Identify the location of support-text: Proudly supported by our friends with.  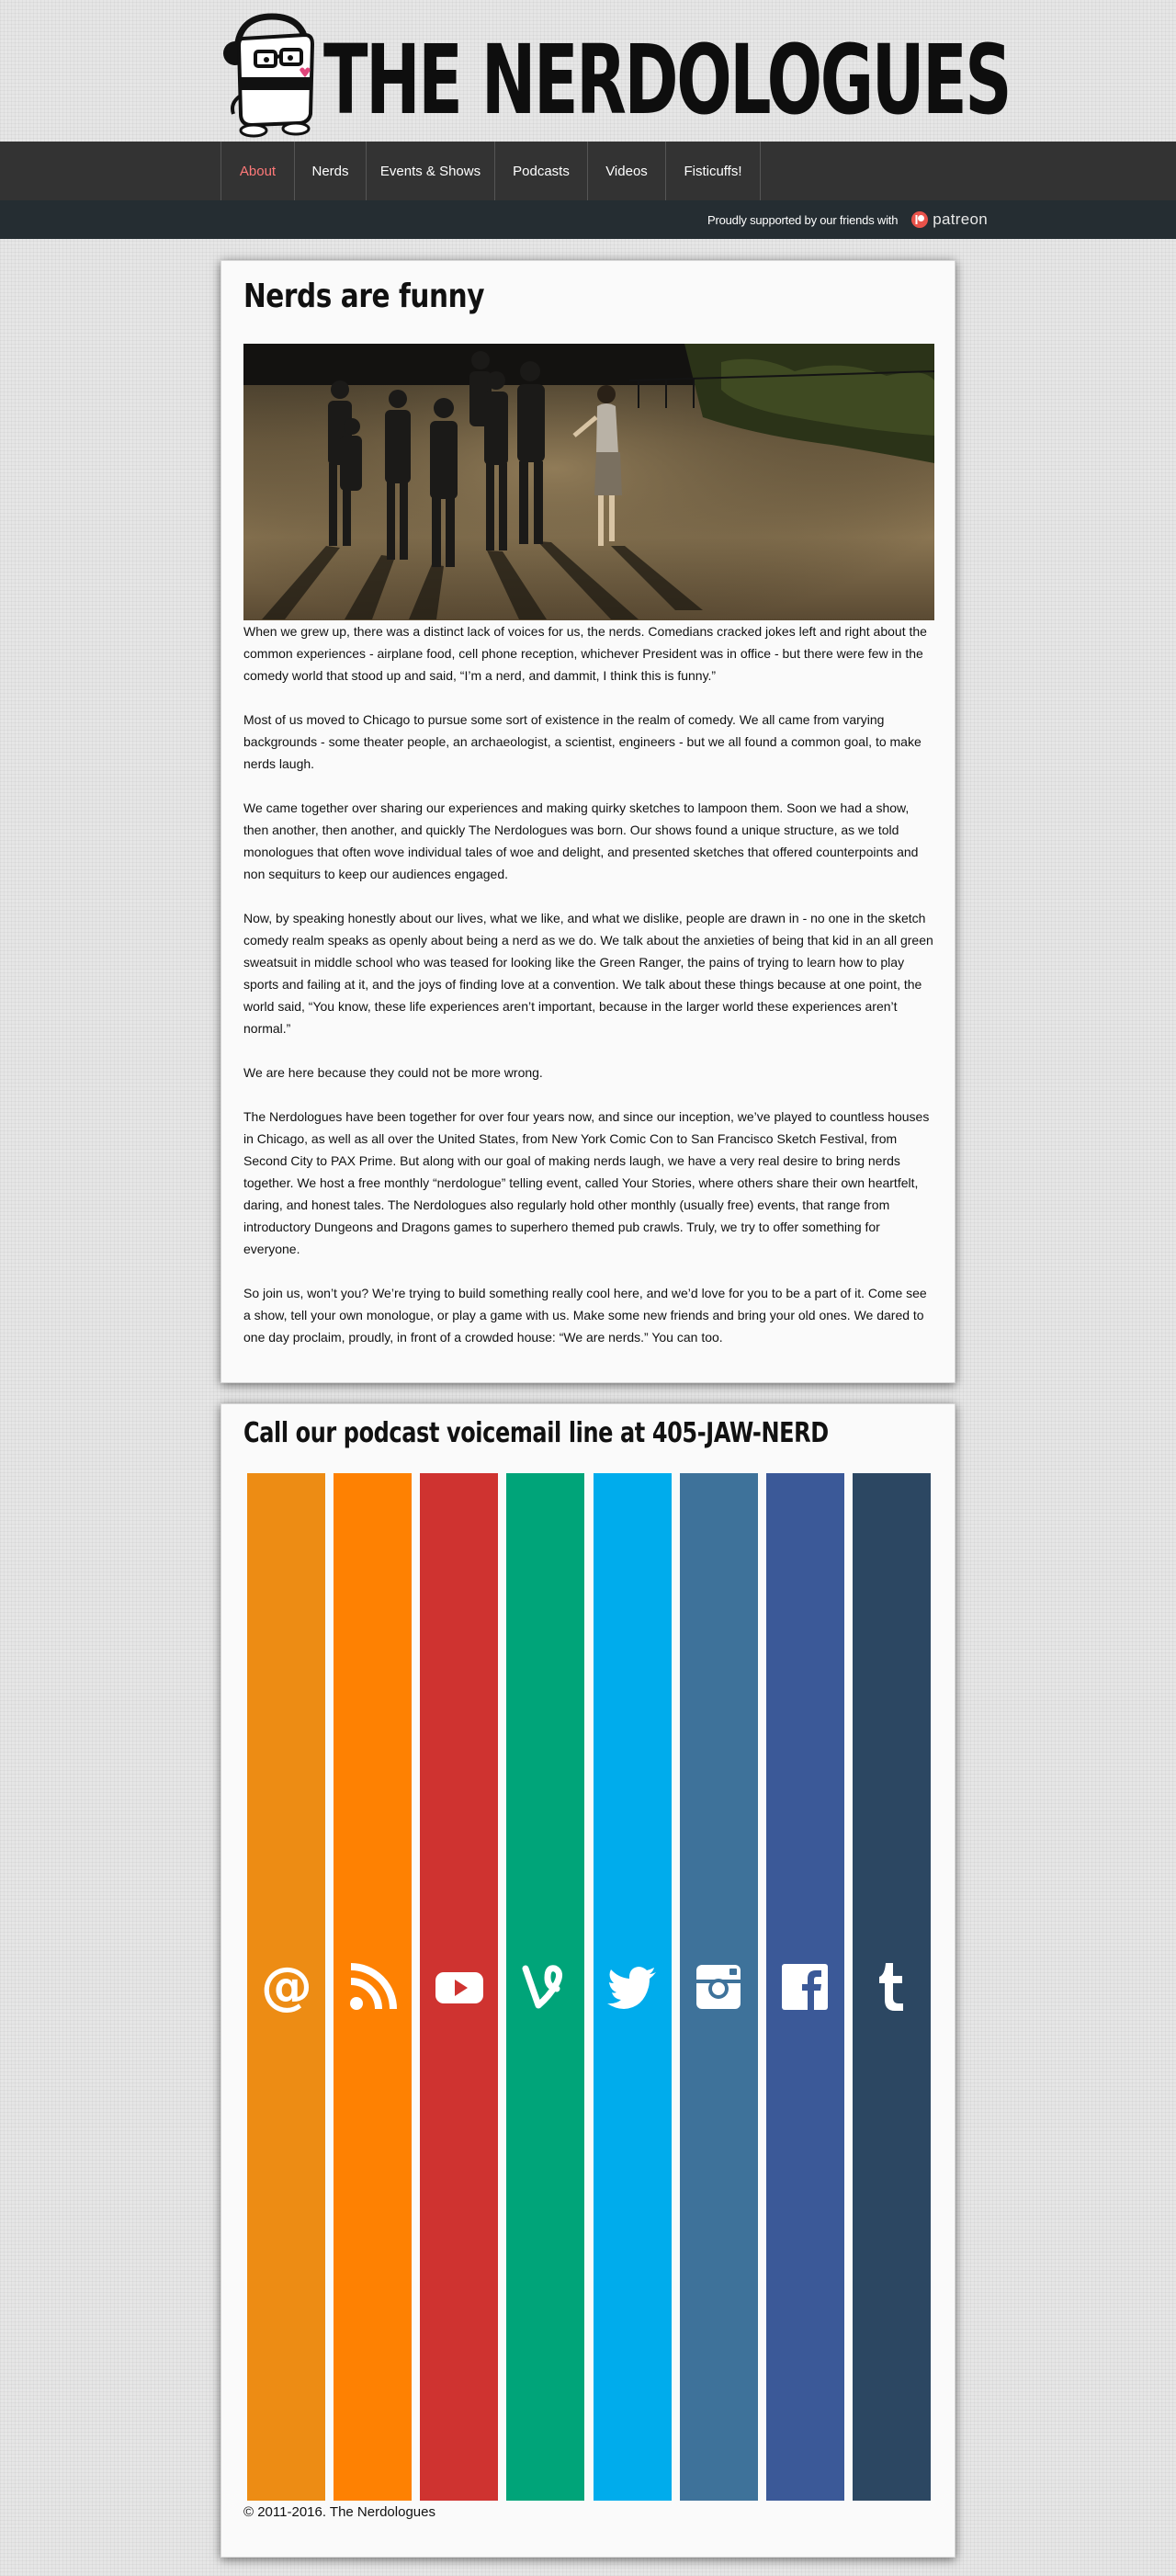
(803, 219).